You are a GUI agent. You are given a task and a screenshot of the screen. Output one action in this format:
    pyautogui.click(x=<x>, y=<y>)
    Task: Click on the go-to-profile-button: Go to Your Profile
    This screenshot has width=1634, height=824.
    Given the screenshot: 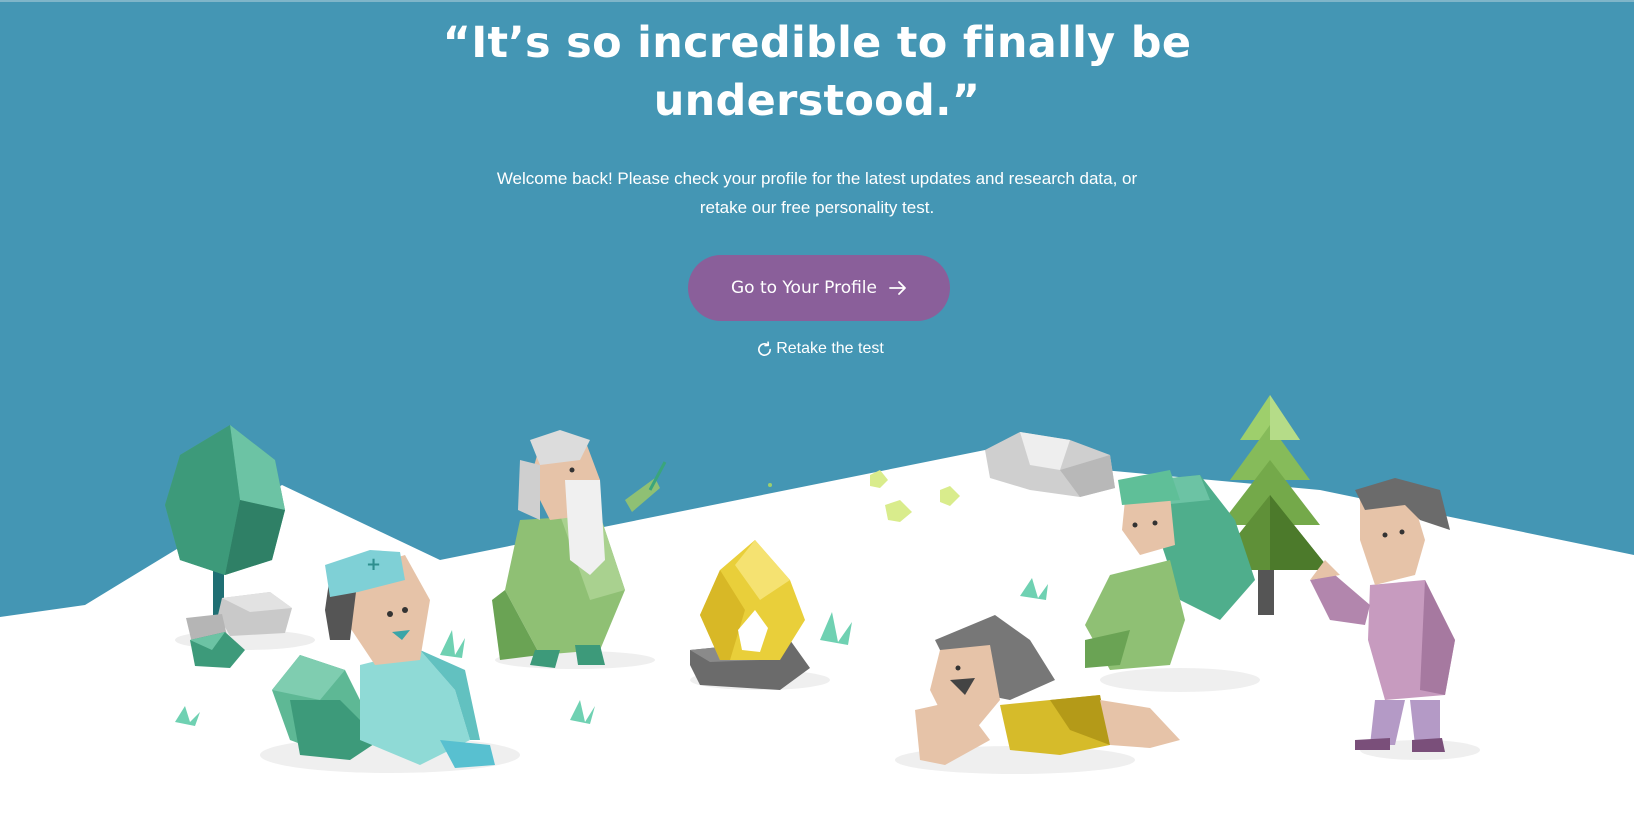 What is the action you would take?
    pyautogui.click(x=819, y=288)
    